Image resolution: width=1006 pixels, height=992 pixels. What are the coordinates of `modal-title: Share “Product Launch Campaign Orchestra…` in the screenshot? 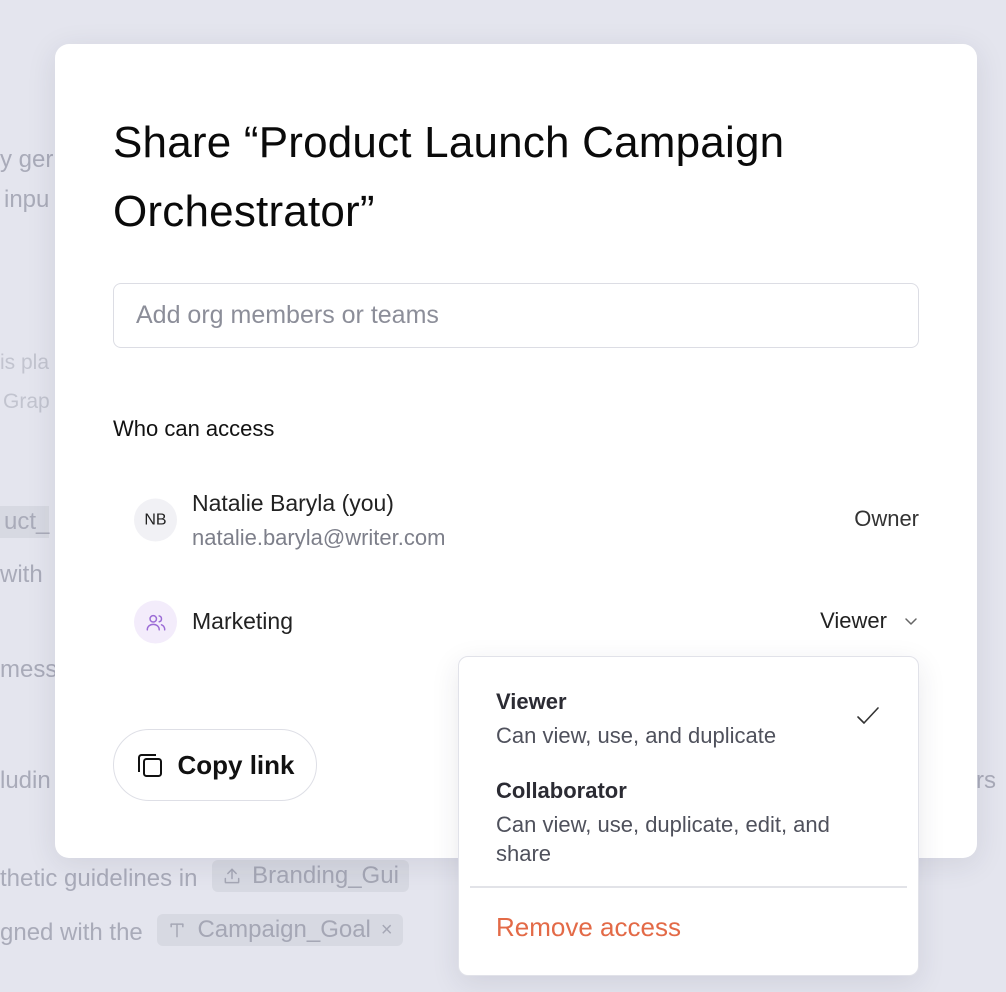 It's located at (449, 177).